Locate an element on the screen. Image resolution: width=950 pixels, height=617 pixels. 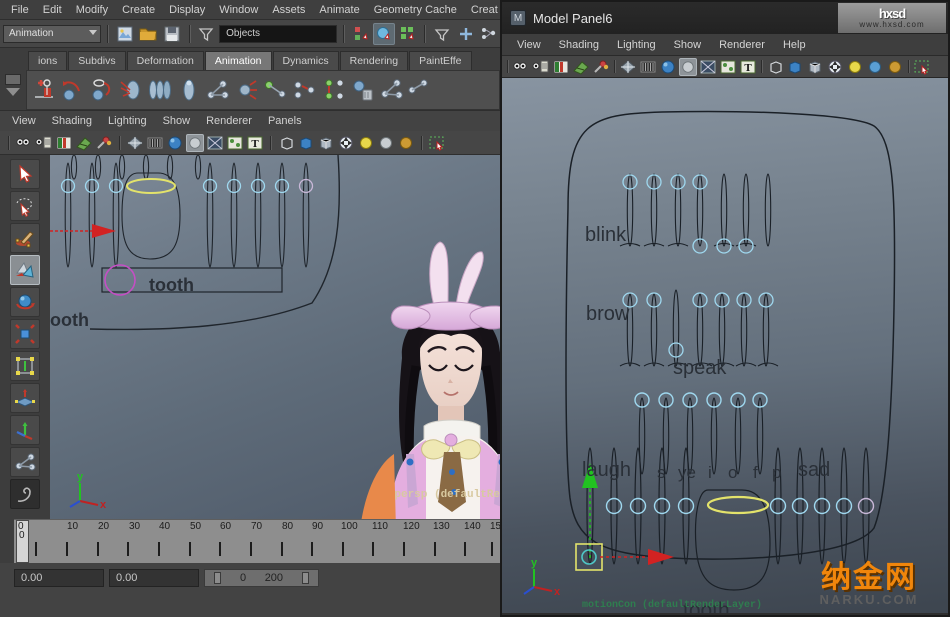
snap-to-grid-icon is located at coordinates (466, 34).